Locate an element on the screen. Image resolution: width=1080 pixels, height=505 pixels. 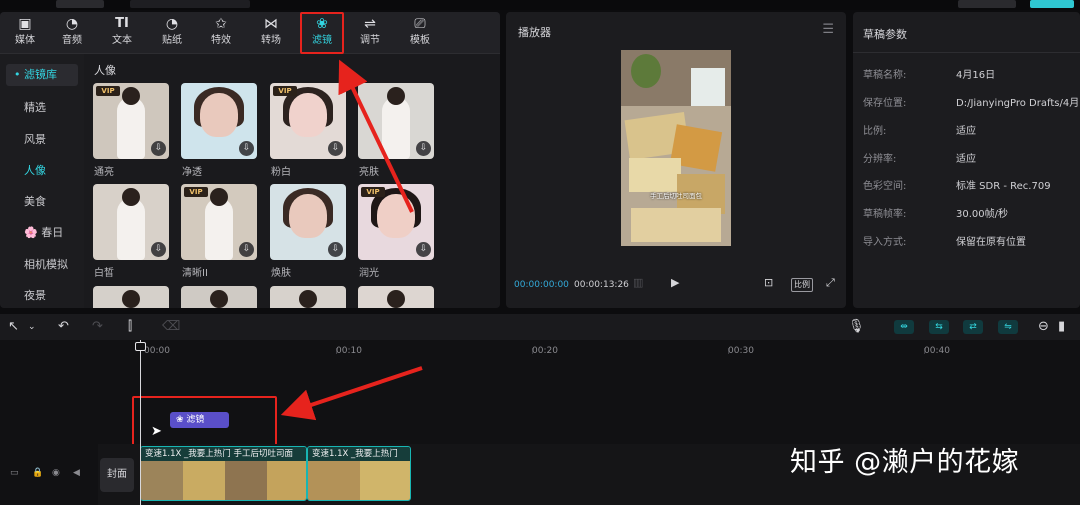
watermark: 知乎 @濑户的花嫁 is located at coordinates (905, 462).